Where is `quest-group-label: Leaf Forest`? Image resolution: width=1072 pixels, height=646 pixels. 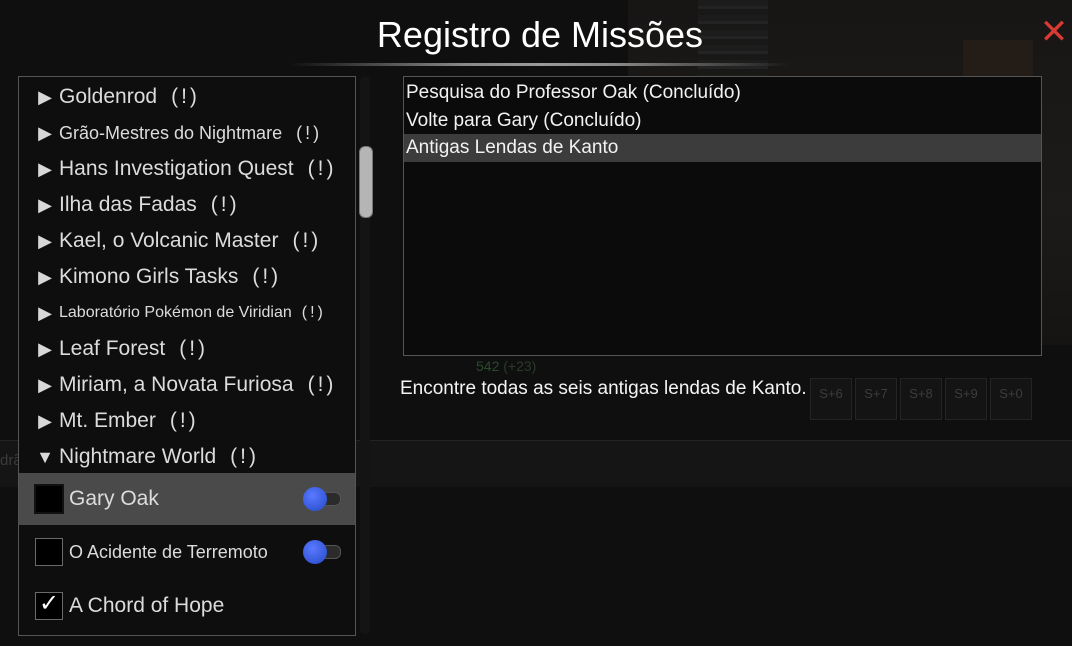
quest-group-label: Leaf Forest is located at coordinates (112, 348).